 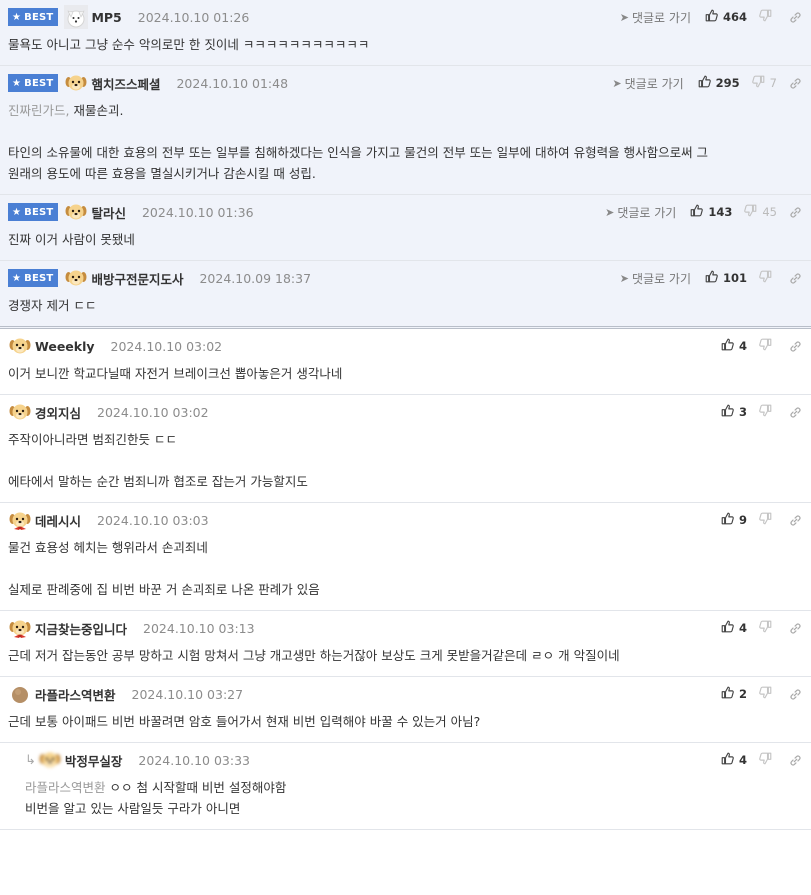 What do you see at coordinates (125, 83) in the screenshot?
I see `nickname: 햄치즈스페셜` at bounding box center [125, 83].